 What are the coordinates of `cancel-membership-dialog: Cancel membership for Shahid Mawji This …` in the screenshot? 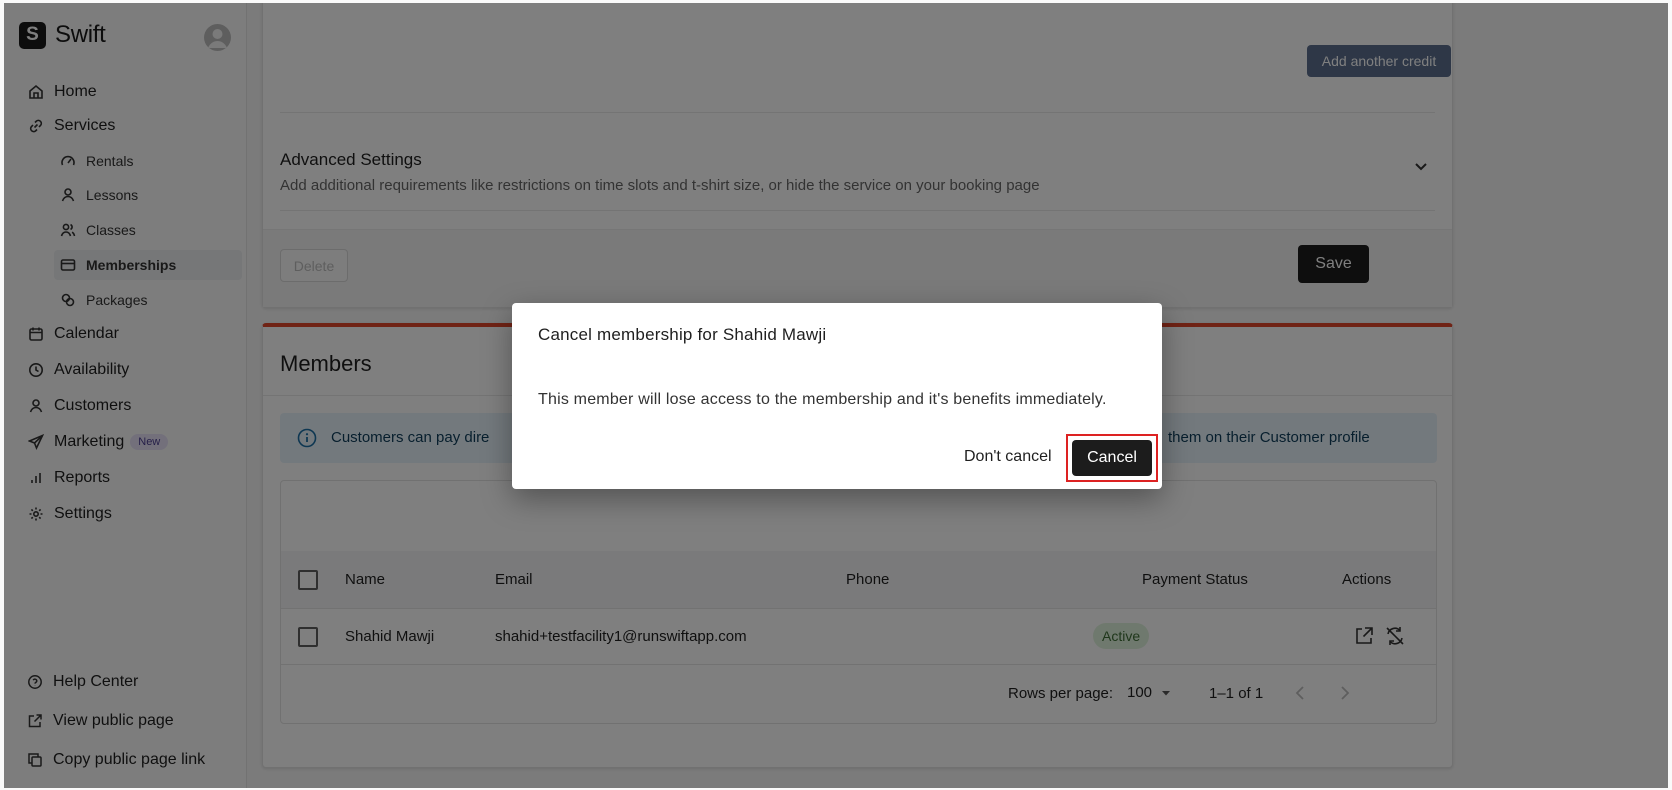 It's located at (837, 396).